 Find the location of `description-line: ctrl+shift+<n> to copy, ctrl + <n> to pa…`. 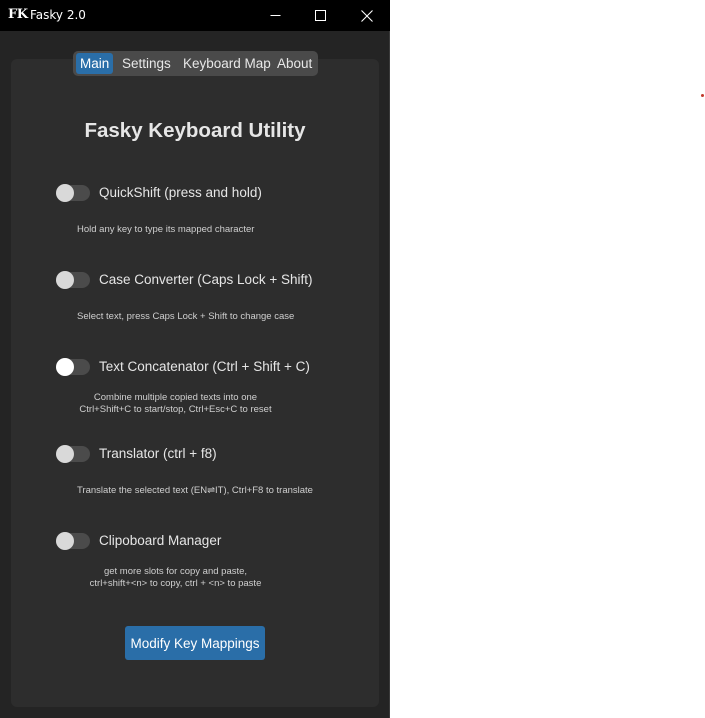

description-line: ctrl+shift+<n> to copy, ctrl + <n> to pa… is located at coordinates (175, 583).